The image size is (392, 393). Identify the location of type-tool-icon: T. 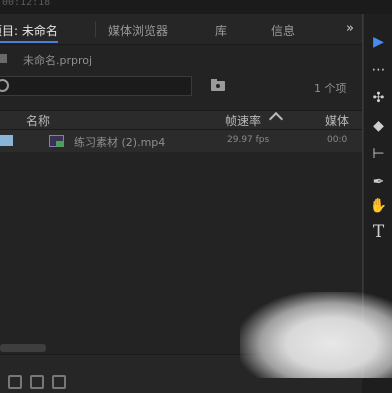
(378, 232).